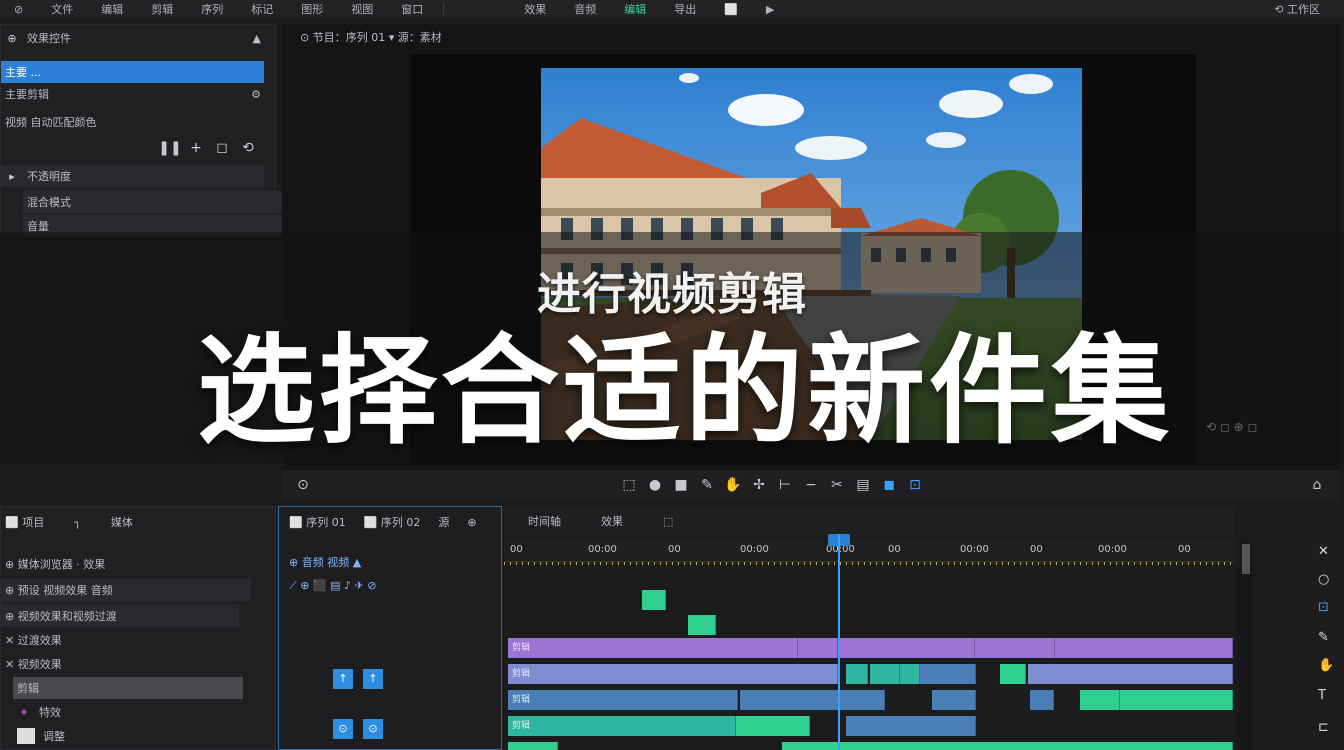 Image resolution: width=1344 pixels, height=750 pixels. I want to click on pause-icon: ❚❚, so click(170, 148).